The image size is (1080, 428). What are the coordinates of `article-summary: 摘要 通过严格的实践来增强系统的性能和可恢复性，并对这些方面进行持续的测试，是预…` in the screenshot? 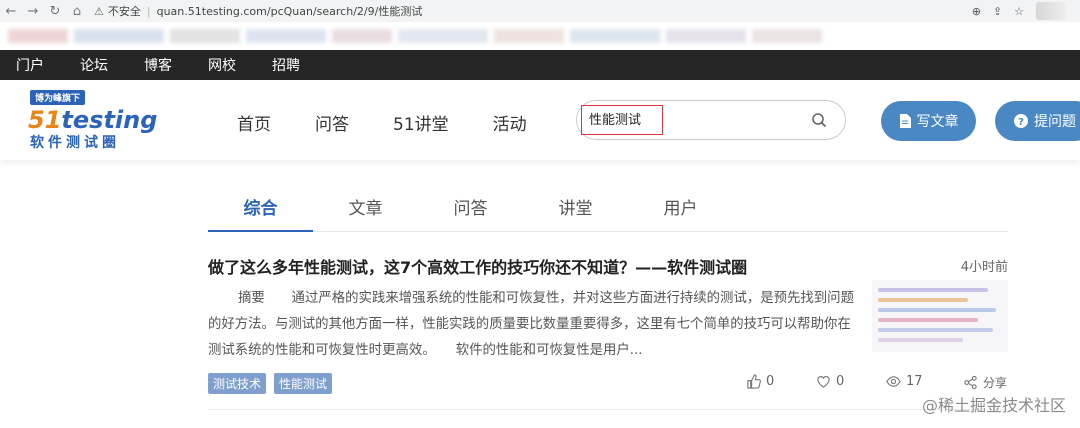 It's located at (531, 324).